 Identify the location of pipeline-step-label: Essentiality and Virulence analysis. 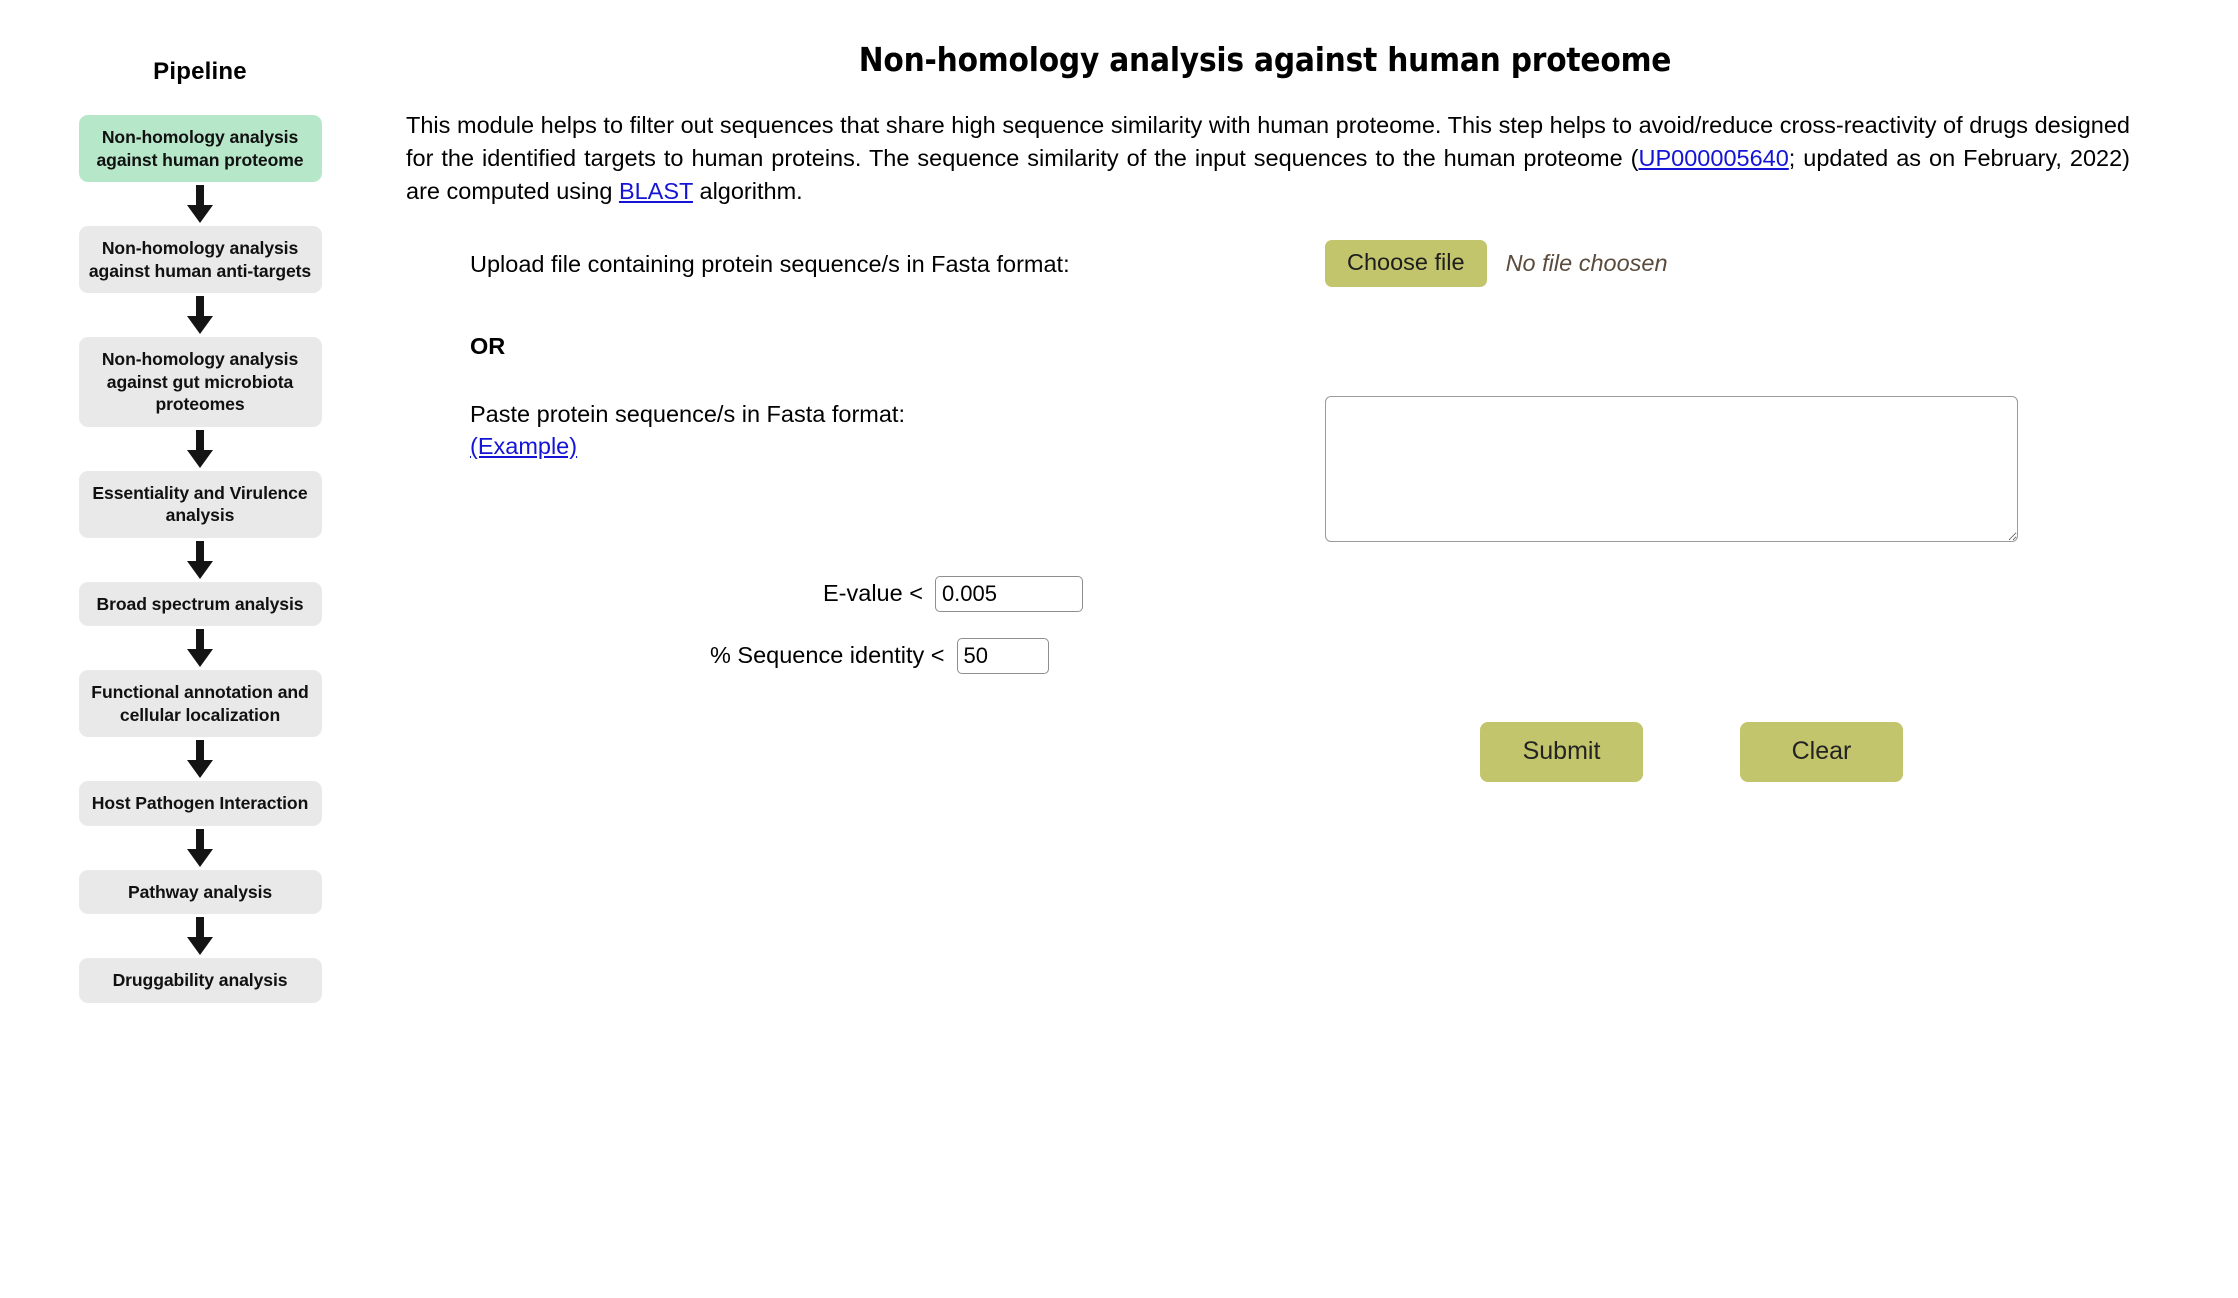
(200, 504).